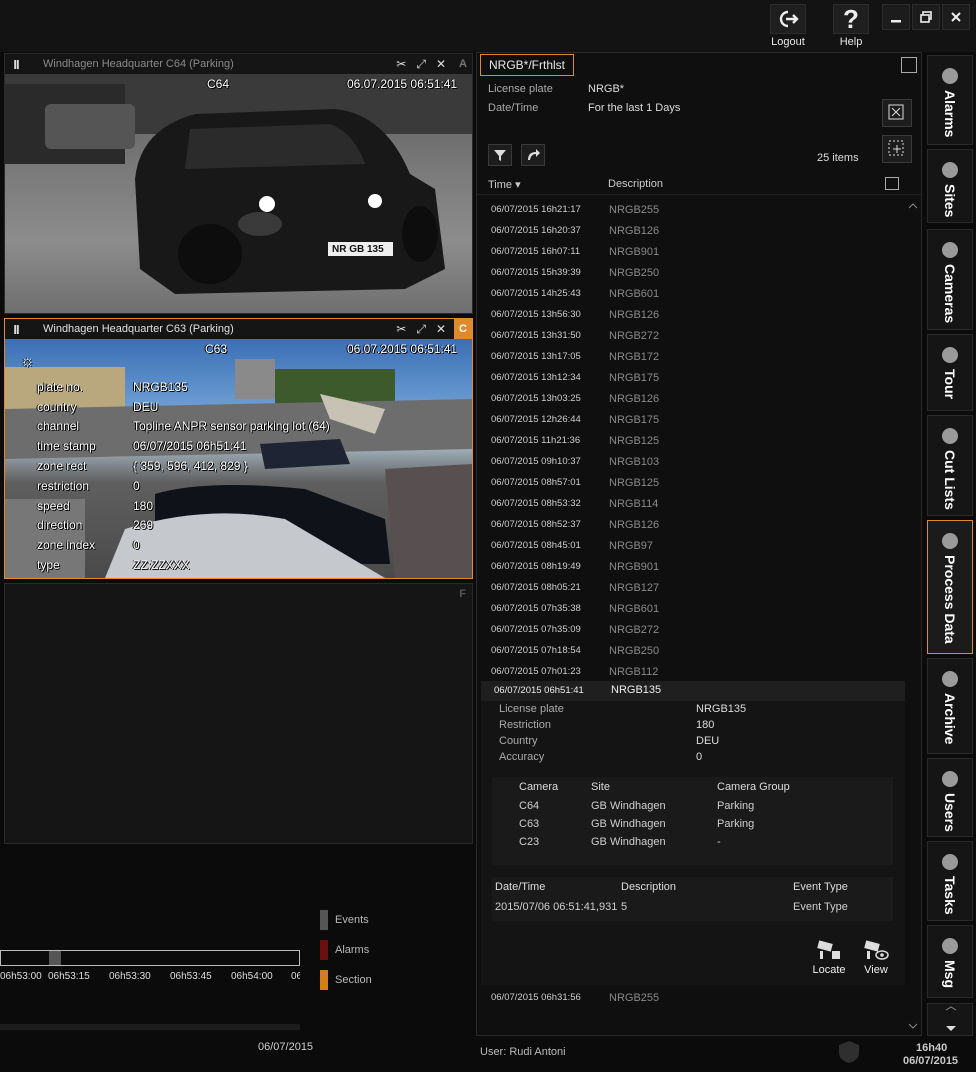 This screenshot has height=1072, width=976. What do you see at coordinates (950, 186) in the screenshot?
I see `sidebar-item-sites: Sites` at bounding box center [950, 186].